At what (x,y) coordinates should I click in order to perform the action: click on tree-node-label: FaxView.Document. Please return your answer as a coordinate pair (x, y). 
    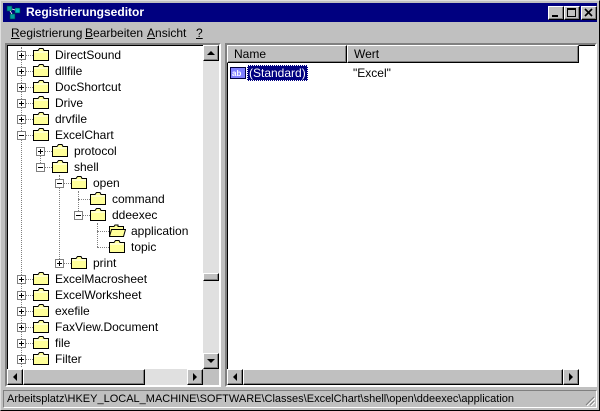
    Looking at the image, I should click on (107, 327).